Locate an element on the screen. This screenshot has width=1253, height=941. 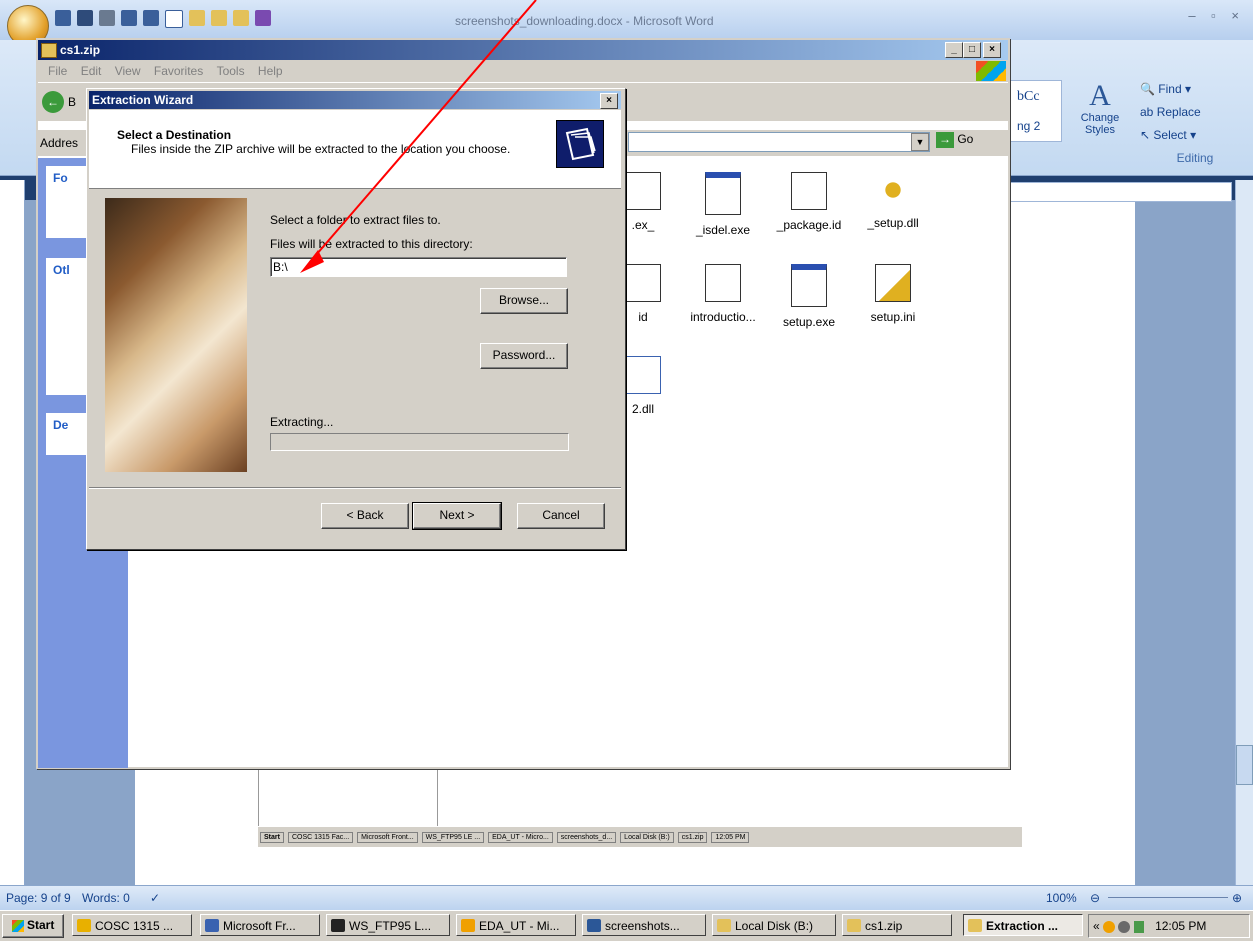
clock: 12:05 PM is located at coordinates (1180, 926).